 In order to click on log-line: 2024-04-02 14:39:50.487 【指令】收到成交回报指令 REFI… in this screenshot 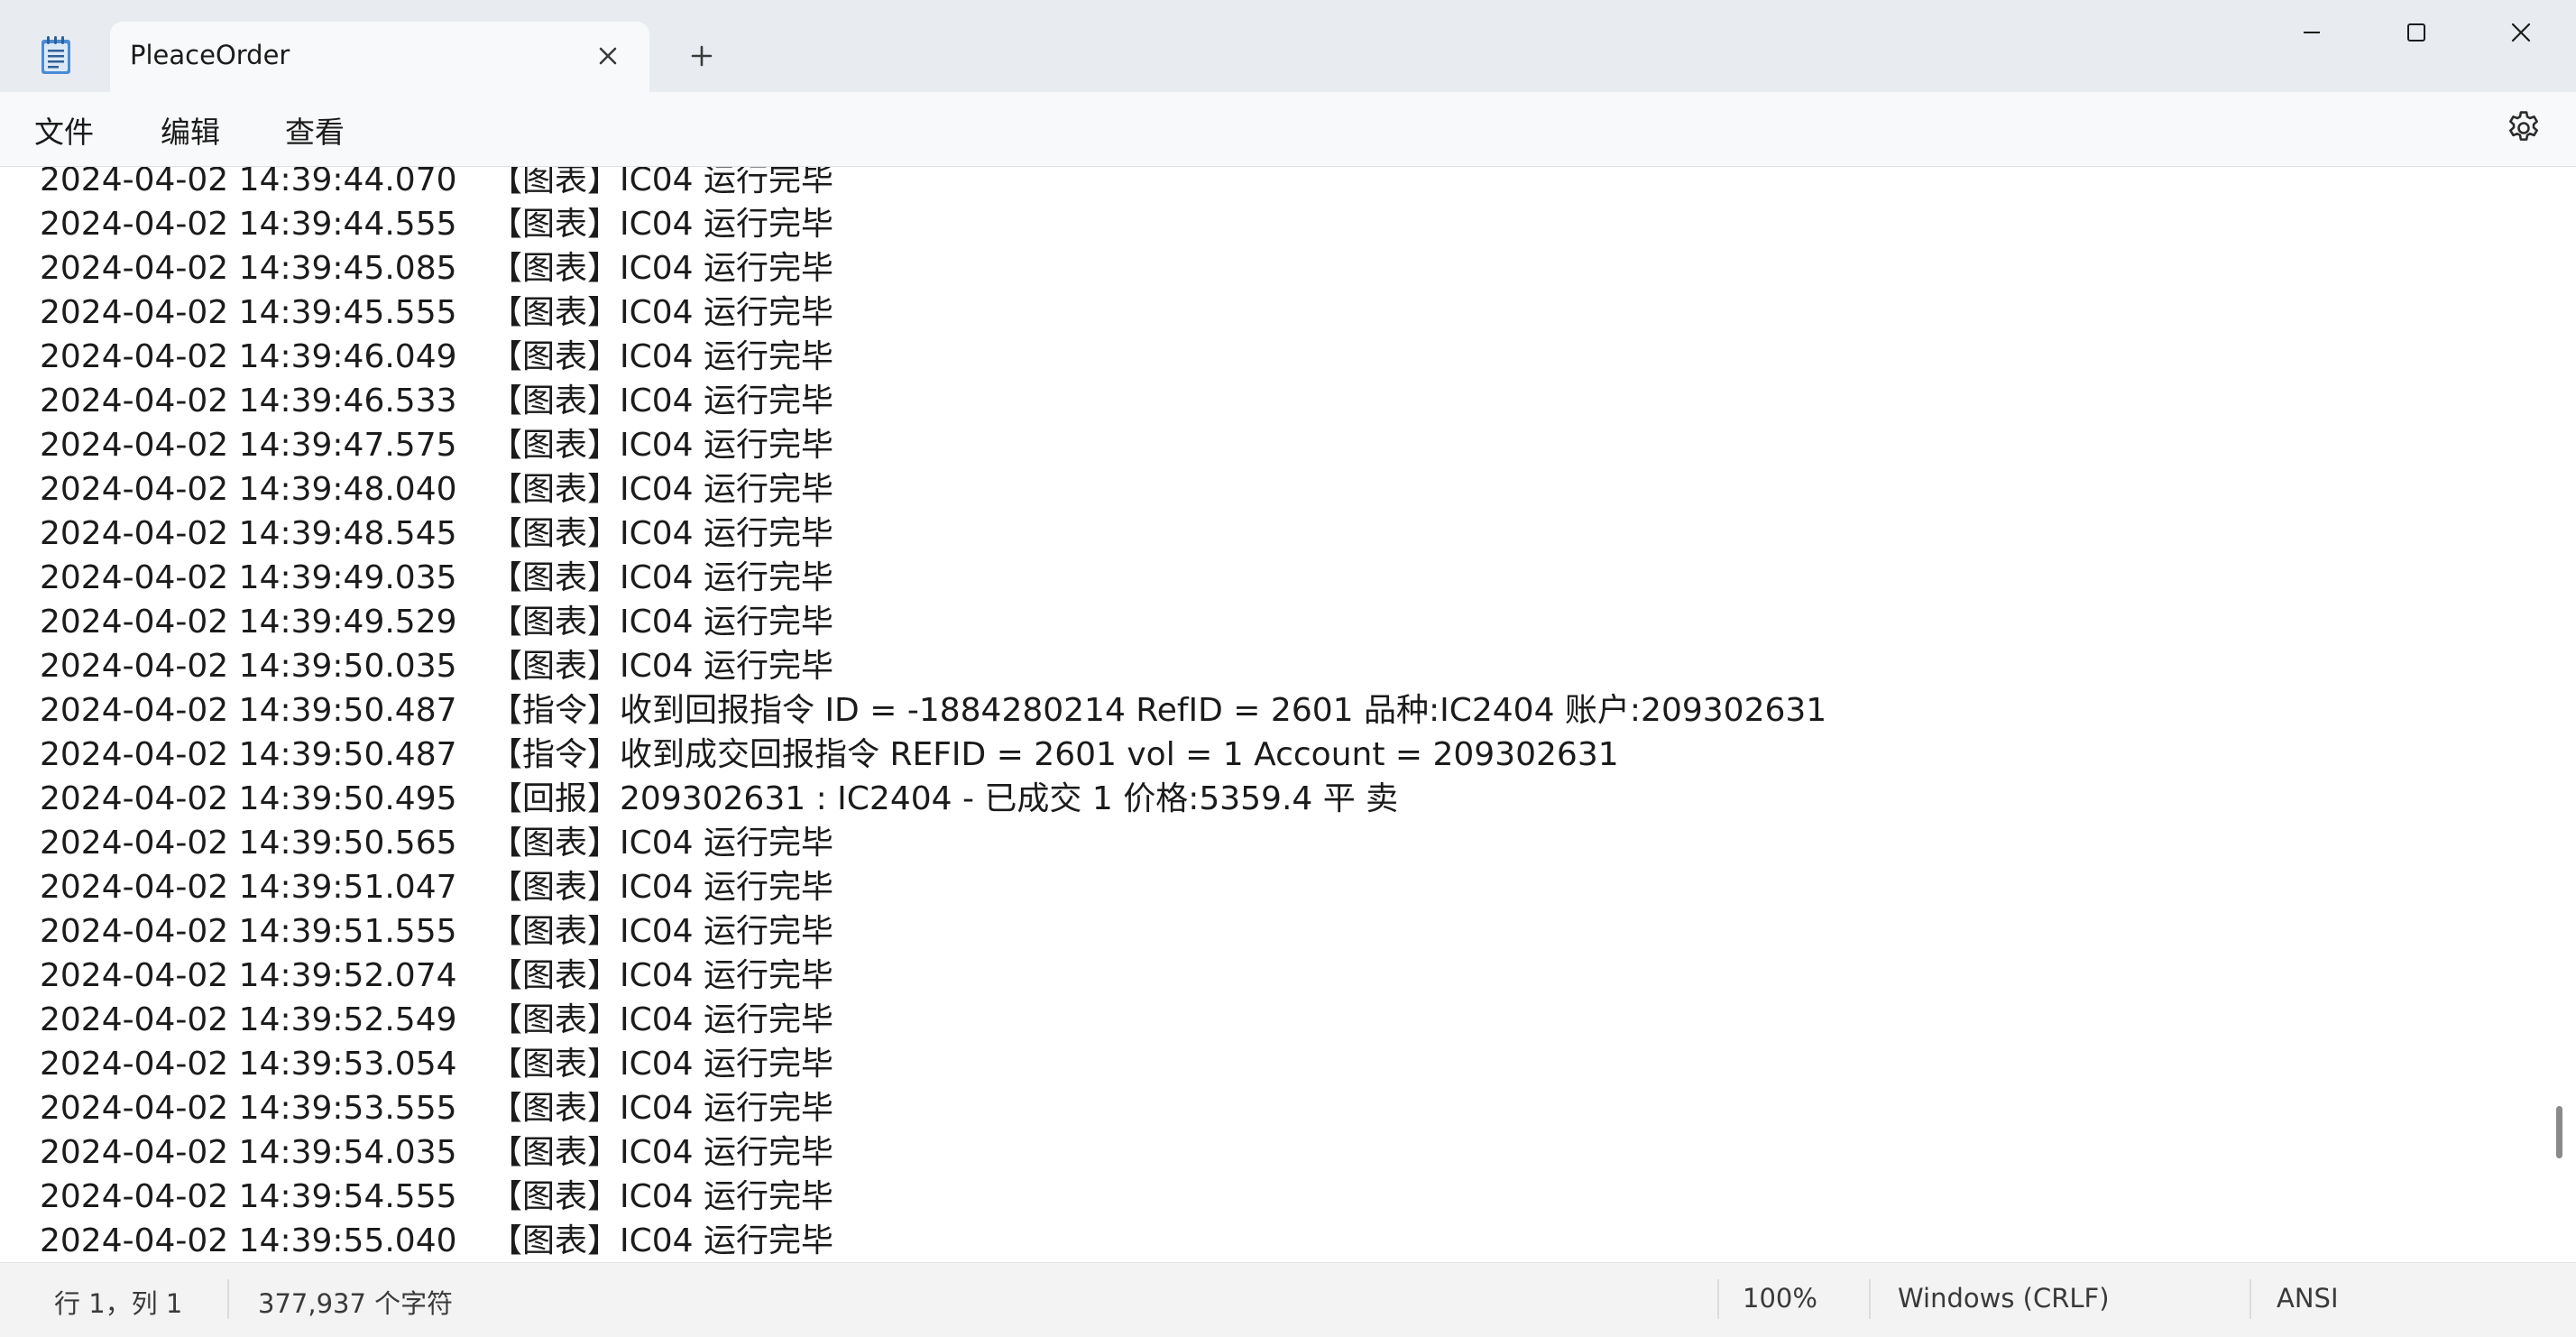, I will do `click(933, 755)`.